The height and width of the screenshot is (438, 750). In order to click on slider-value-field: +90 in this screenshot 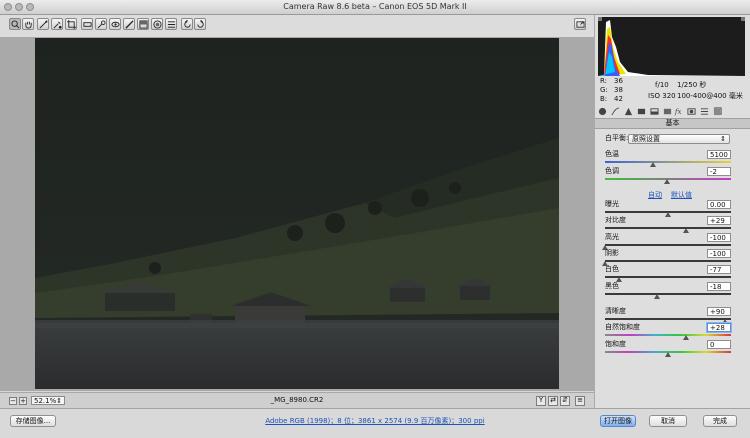, I will do `click(719, 311)`.